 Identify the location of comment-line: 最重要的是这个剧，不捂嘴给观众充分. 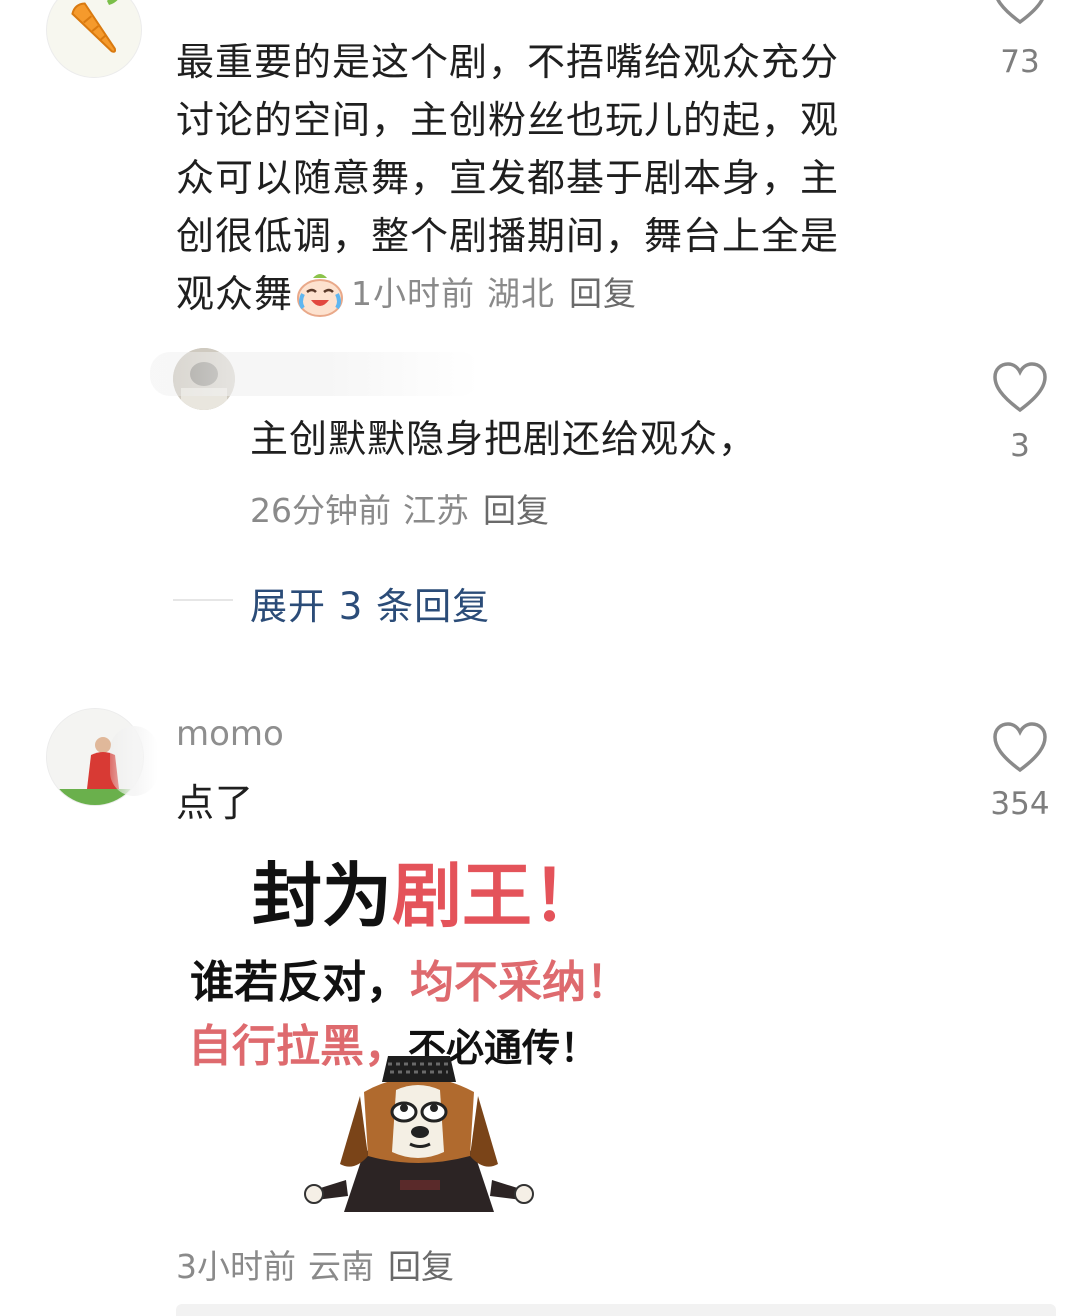
(508, 62).